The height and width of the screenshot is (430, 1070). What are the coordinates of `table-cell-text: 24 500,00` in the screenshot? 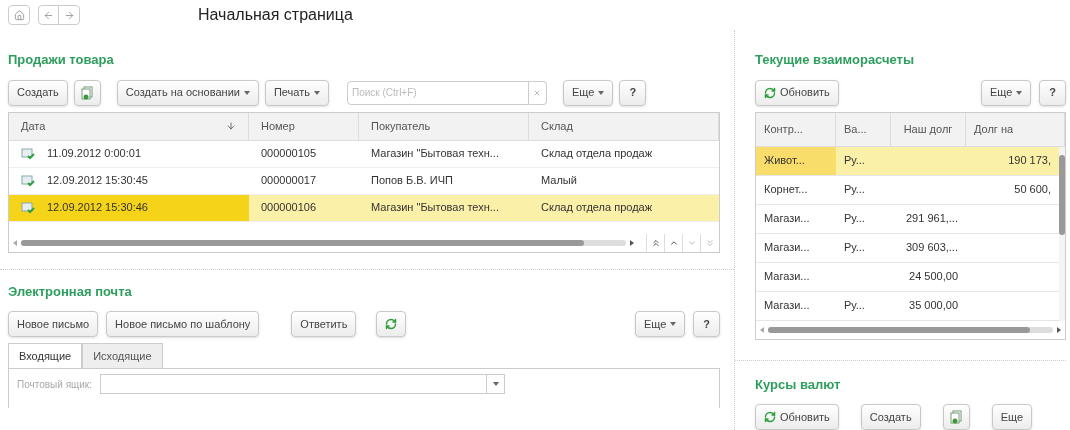 It's located at (933, 277).